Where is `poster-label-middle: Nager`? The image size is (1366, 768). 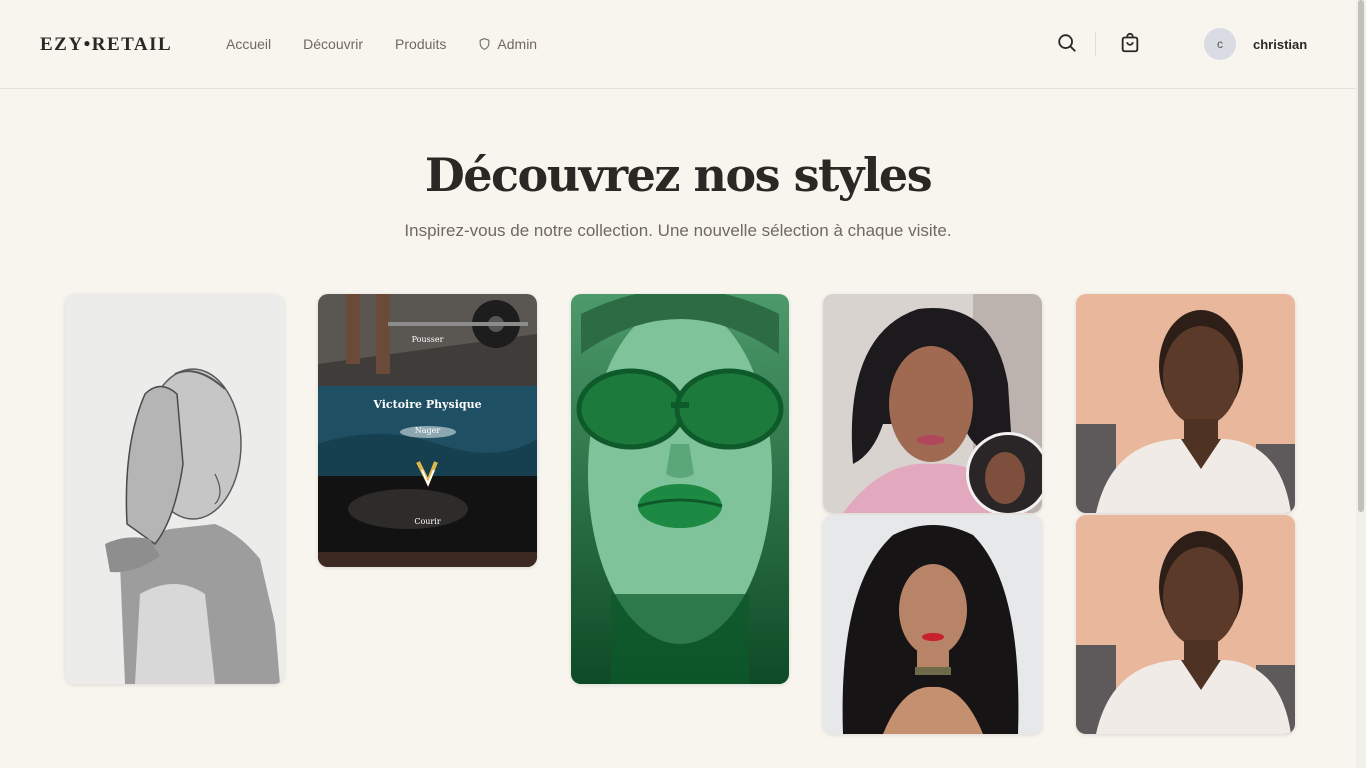
poster-label-middle: Nager is located at coordinates (427, 430).